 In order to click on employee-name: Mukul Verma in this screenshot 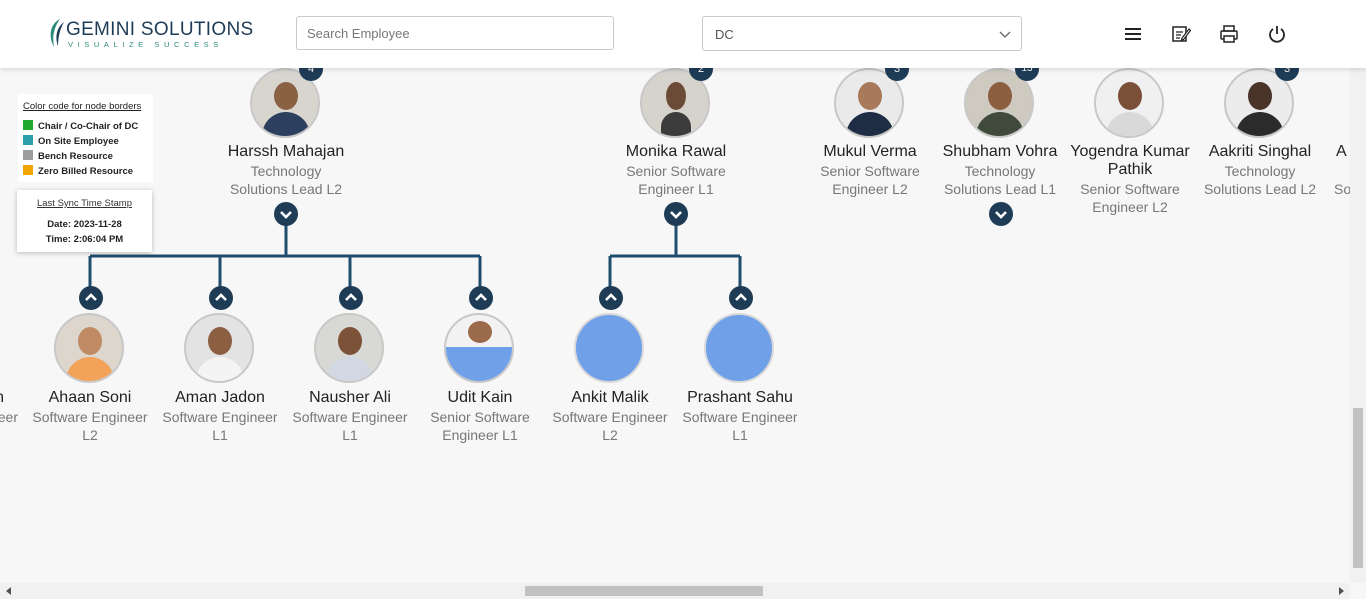, I will do `click(870, 151)`.